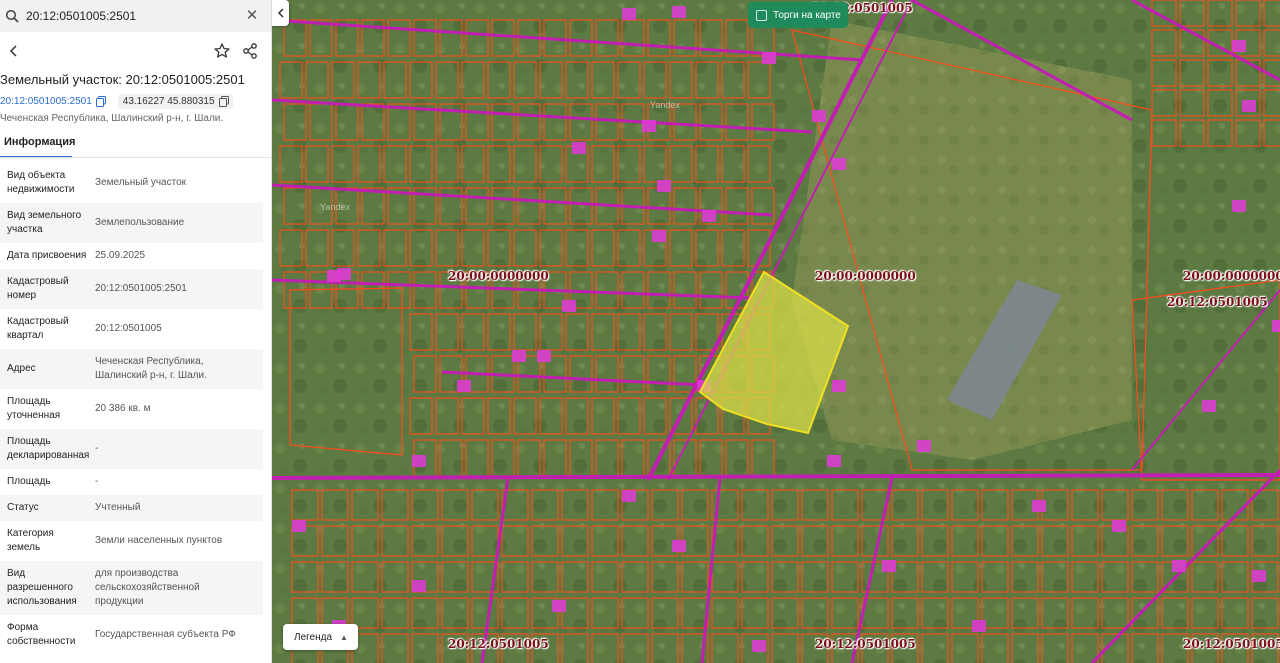 The width and height of the screenshot is (1280, 663). I want to click on chevron-up-icon: ▲, so click(344, 637).